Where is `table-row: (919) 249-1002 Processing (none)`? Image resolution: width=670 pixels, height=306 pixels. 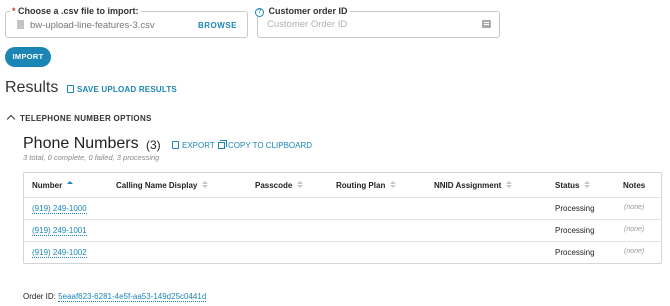
table-row: (919) 249-1002 Processing (none) is located at coordinates (342, 252).